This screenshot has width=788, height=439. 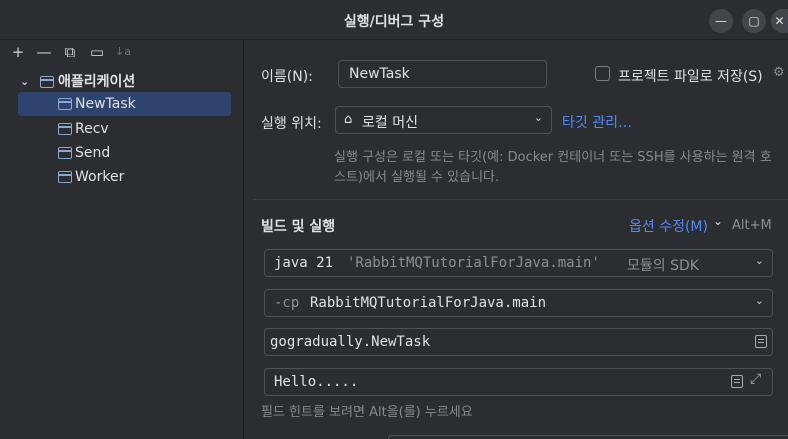 What do you see at coordinates (100, 177) in the screenshot?
I see `tree-item-label: Worker` at bounding box center [100, 177].